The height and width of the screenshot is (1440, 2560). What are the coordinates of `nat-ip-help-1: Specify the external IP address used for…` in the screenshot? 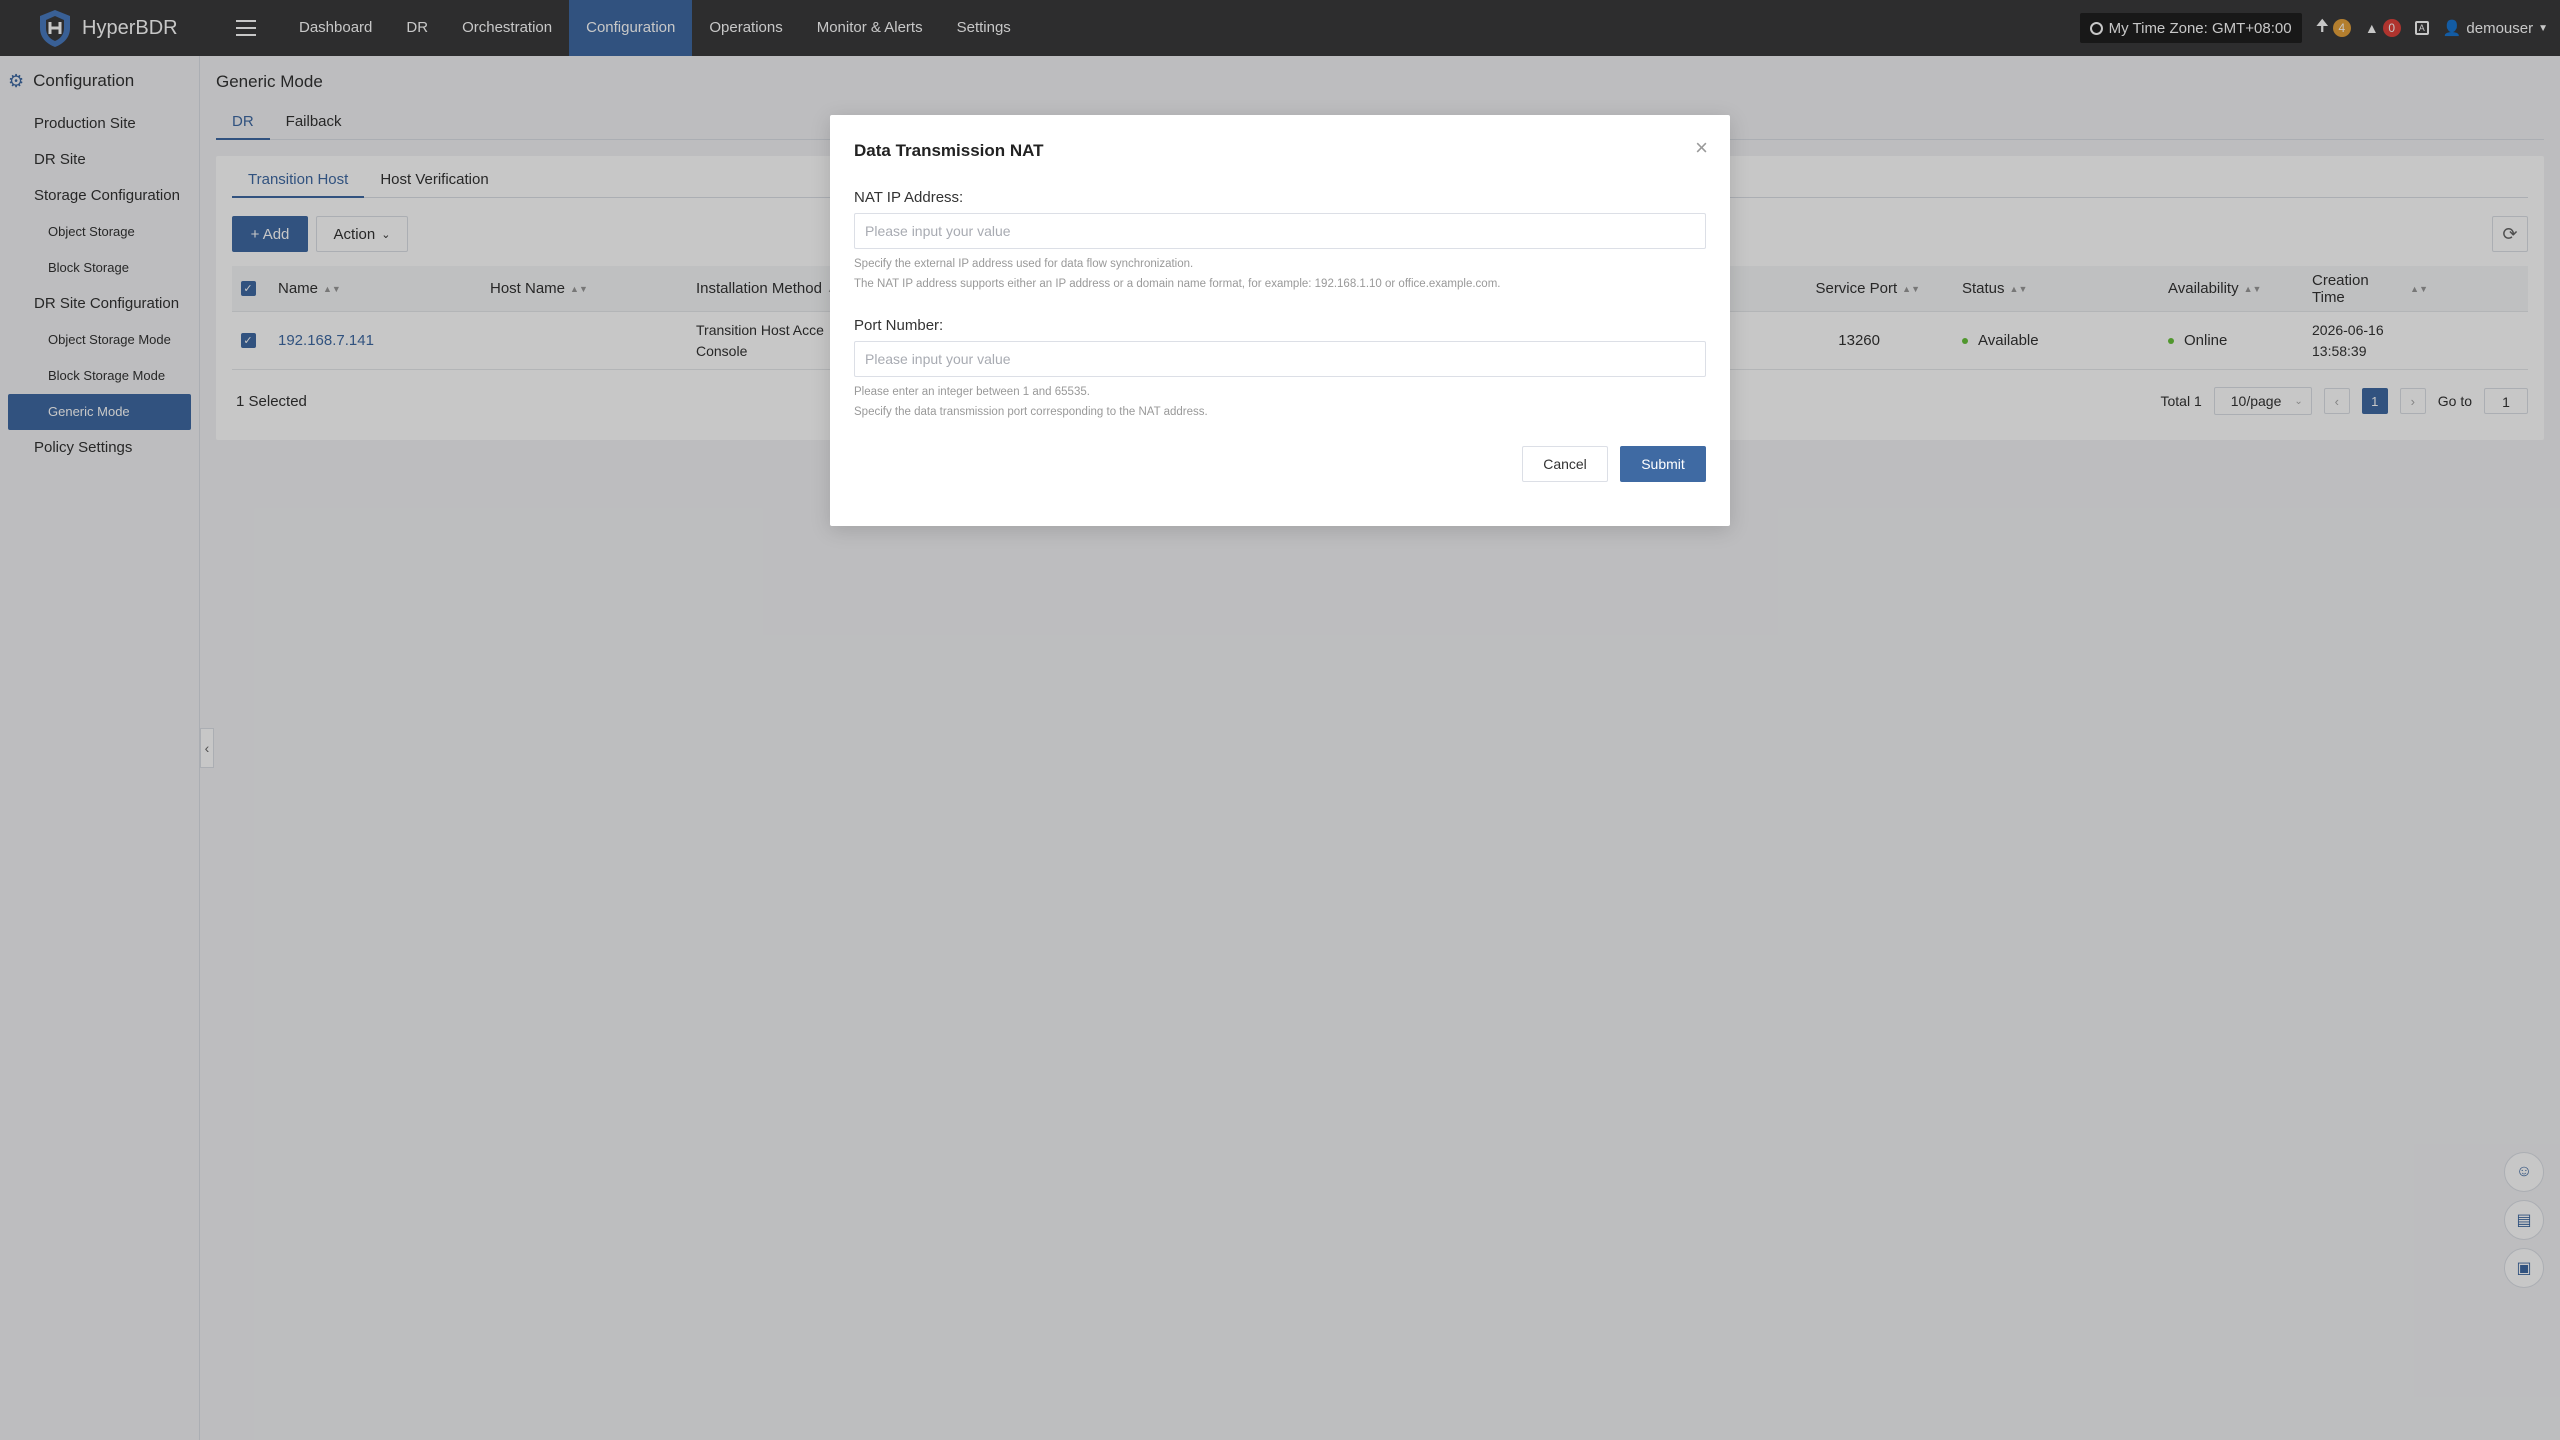 It's located at (1024, 264).